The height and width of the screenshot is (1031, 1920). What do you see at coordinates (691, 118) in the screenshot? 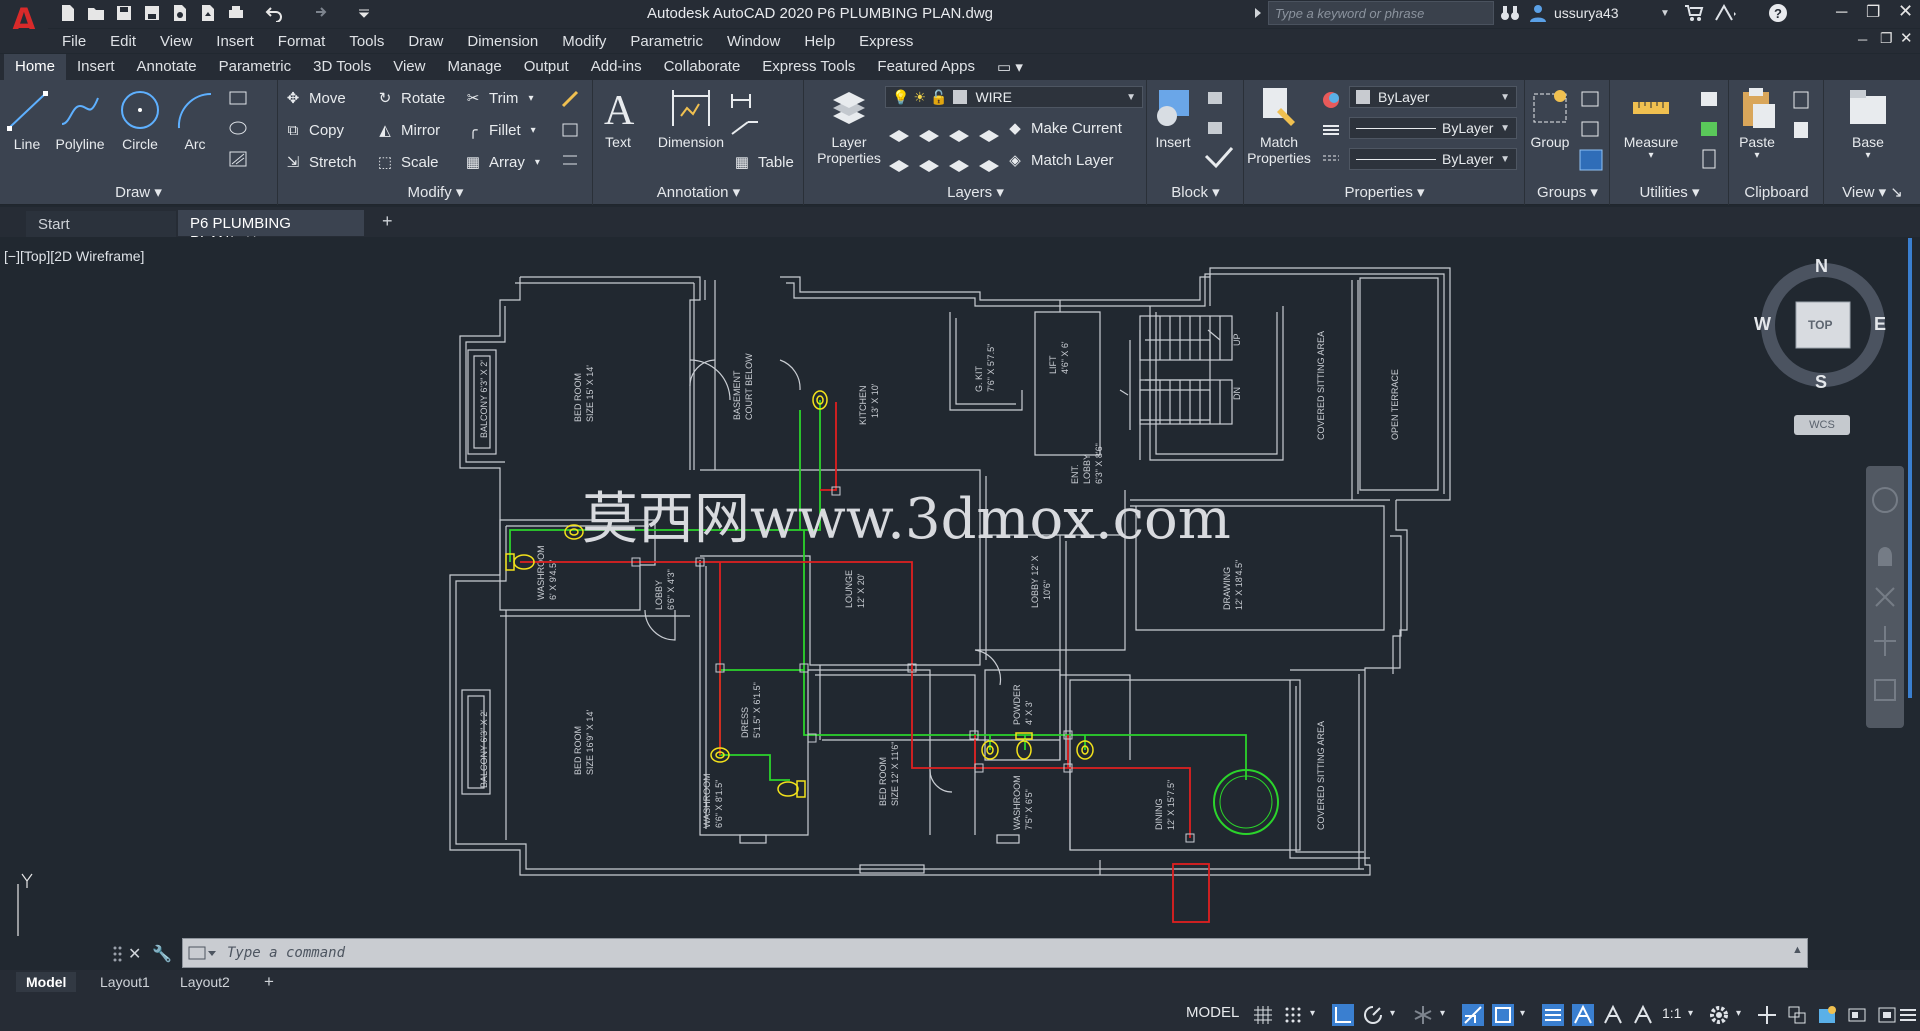
I see `dimension-button: Dimension` at bounding box center [691, 118].